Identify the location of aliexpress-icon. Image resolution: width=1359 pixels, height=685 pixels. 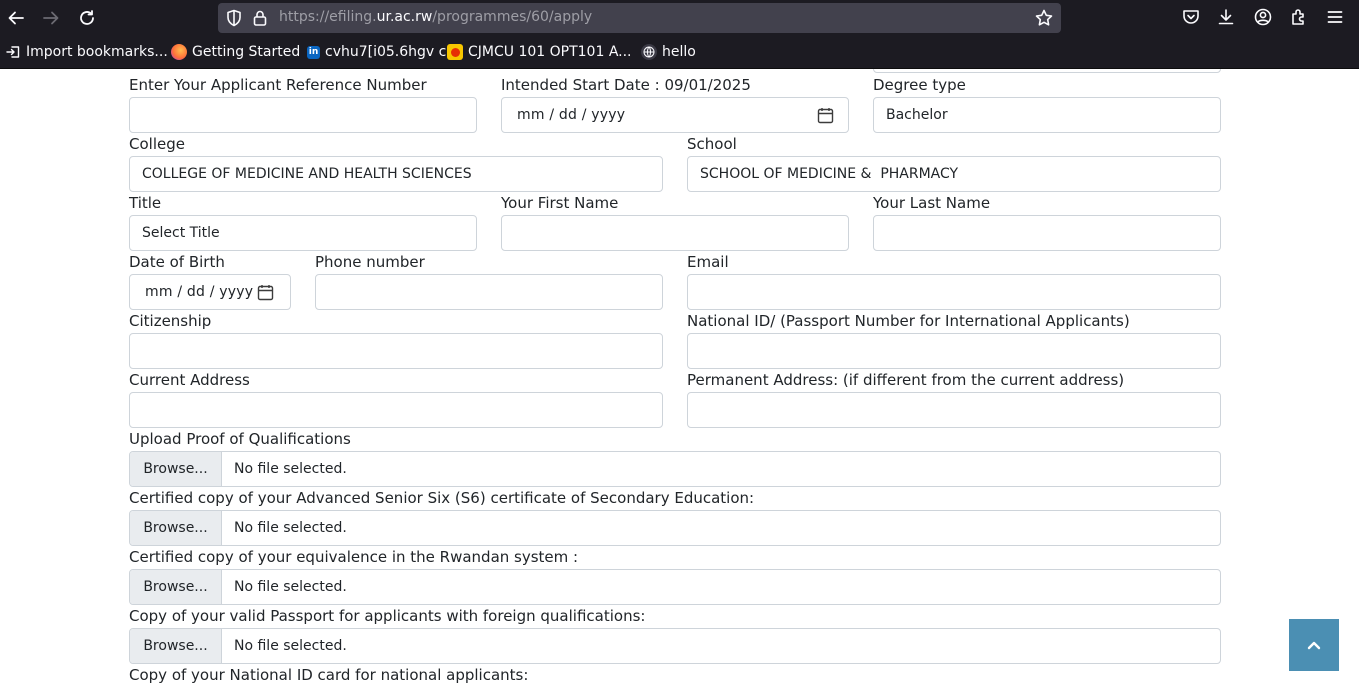
(455, 52).